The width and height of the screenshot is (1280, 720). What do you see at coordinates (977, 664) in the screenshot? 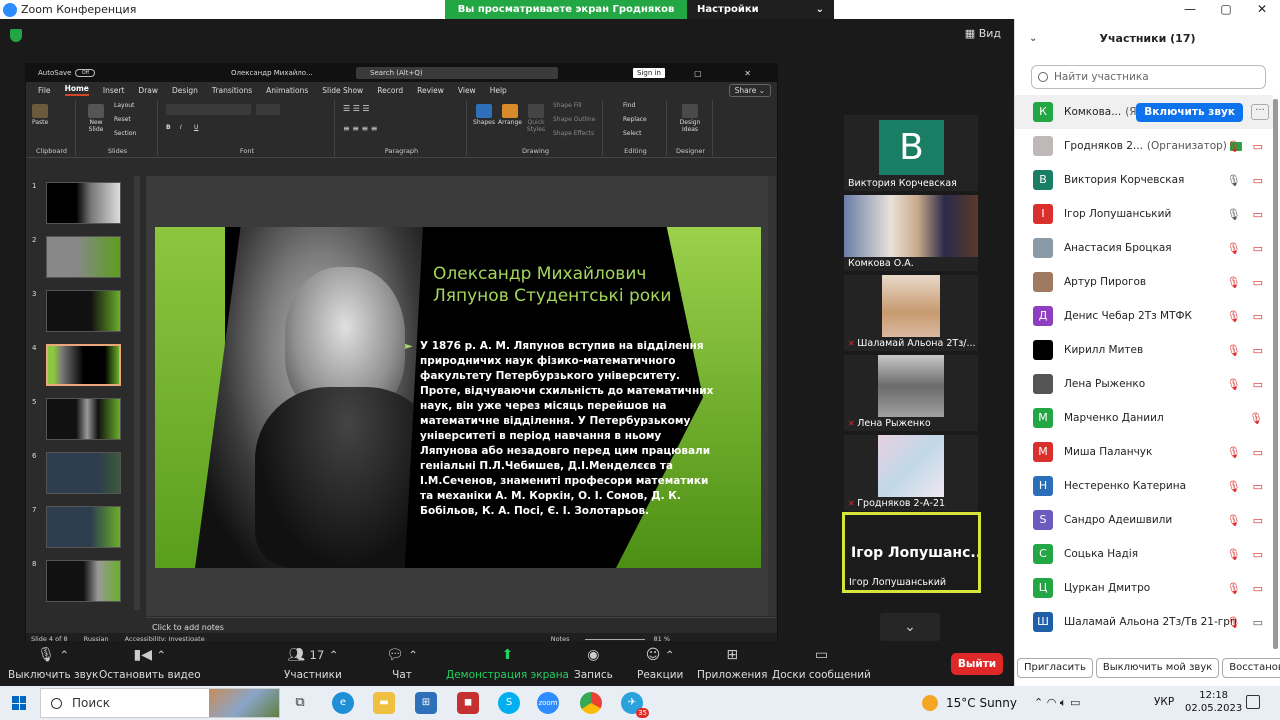
I see `leave-button: Выйти` at bounding box center [977, 664].